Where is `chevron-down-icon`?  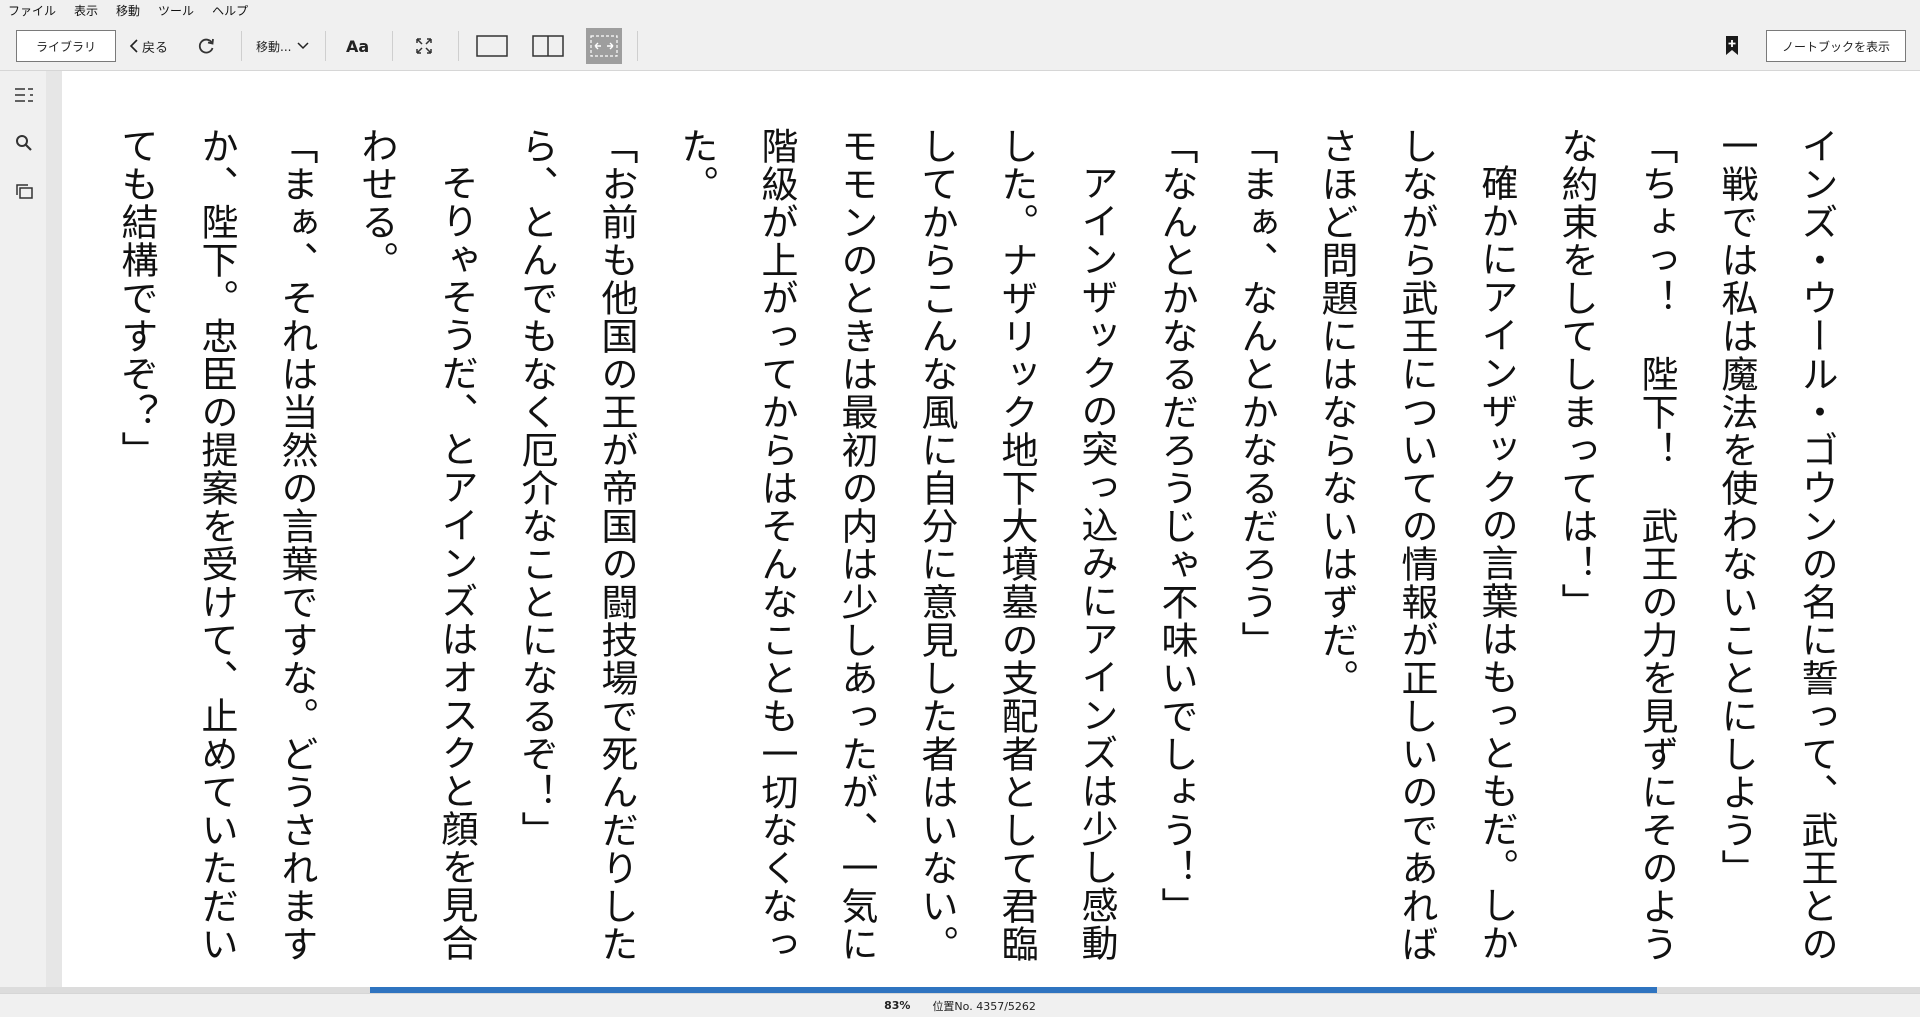 chevron-down-icon is located at coordinates (303, 46).